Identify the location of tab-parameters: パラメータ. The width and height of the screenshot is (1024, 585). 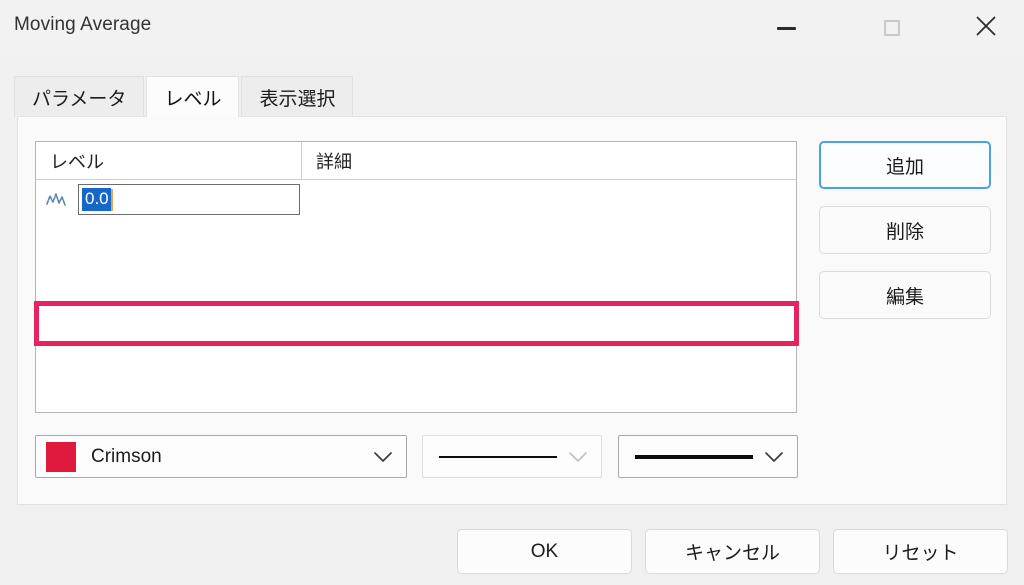
(79, 96).